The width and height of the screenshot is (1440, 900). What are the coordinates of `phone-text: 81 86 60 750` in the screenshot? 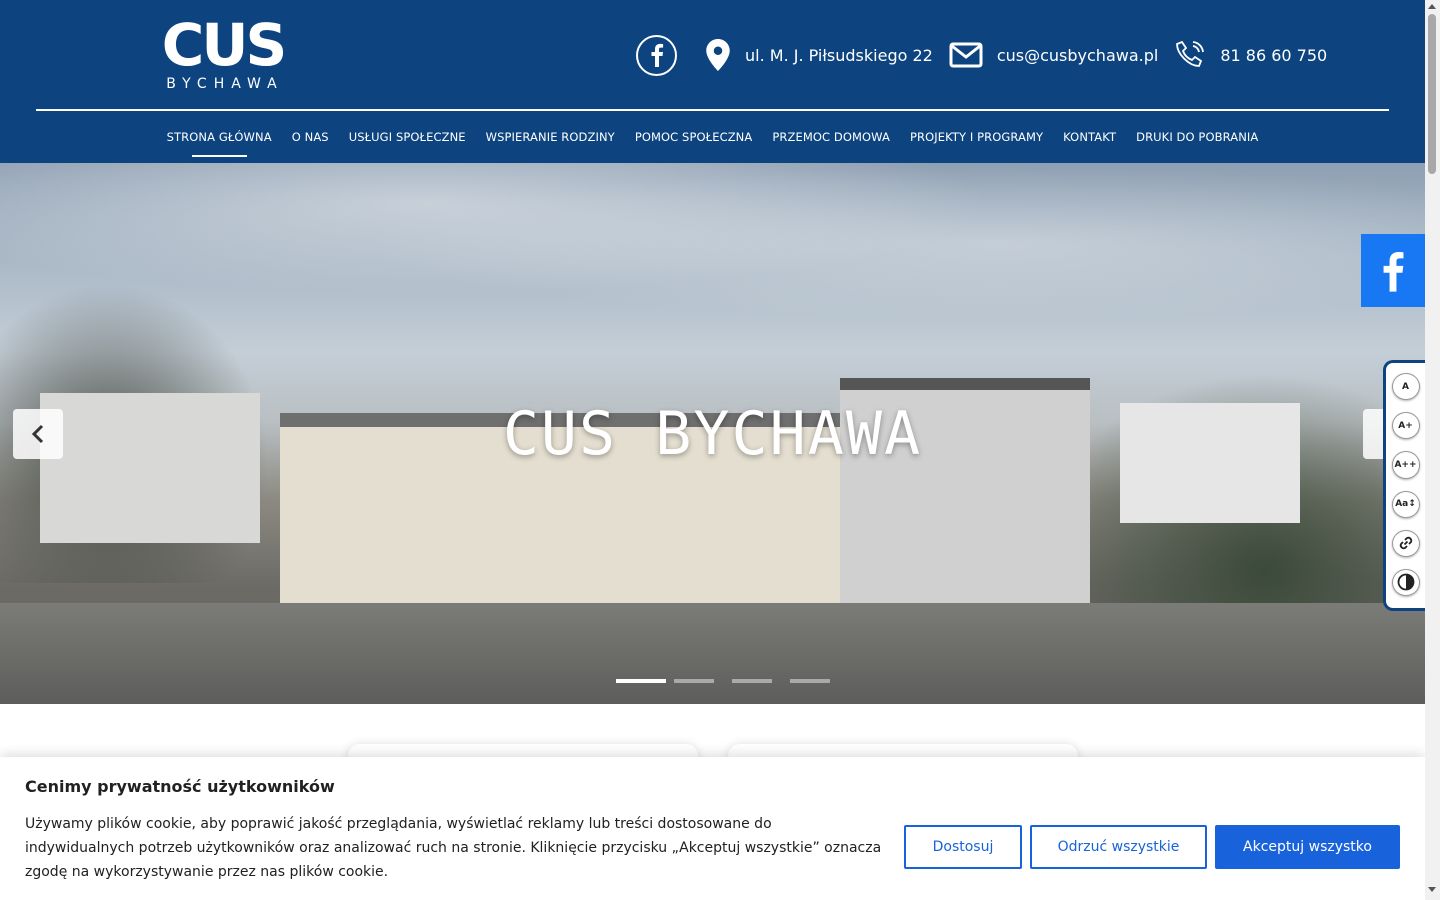 It's located at (1274, 55).